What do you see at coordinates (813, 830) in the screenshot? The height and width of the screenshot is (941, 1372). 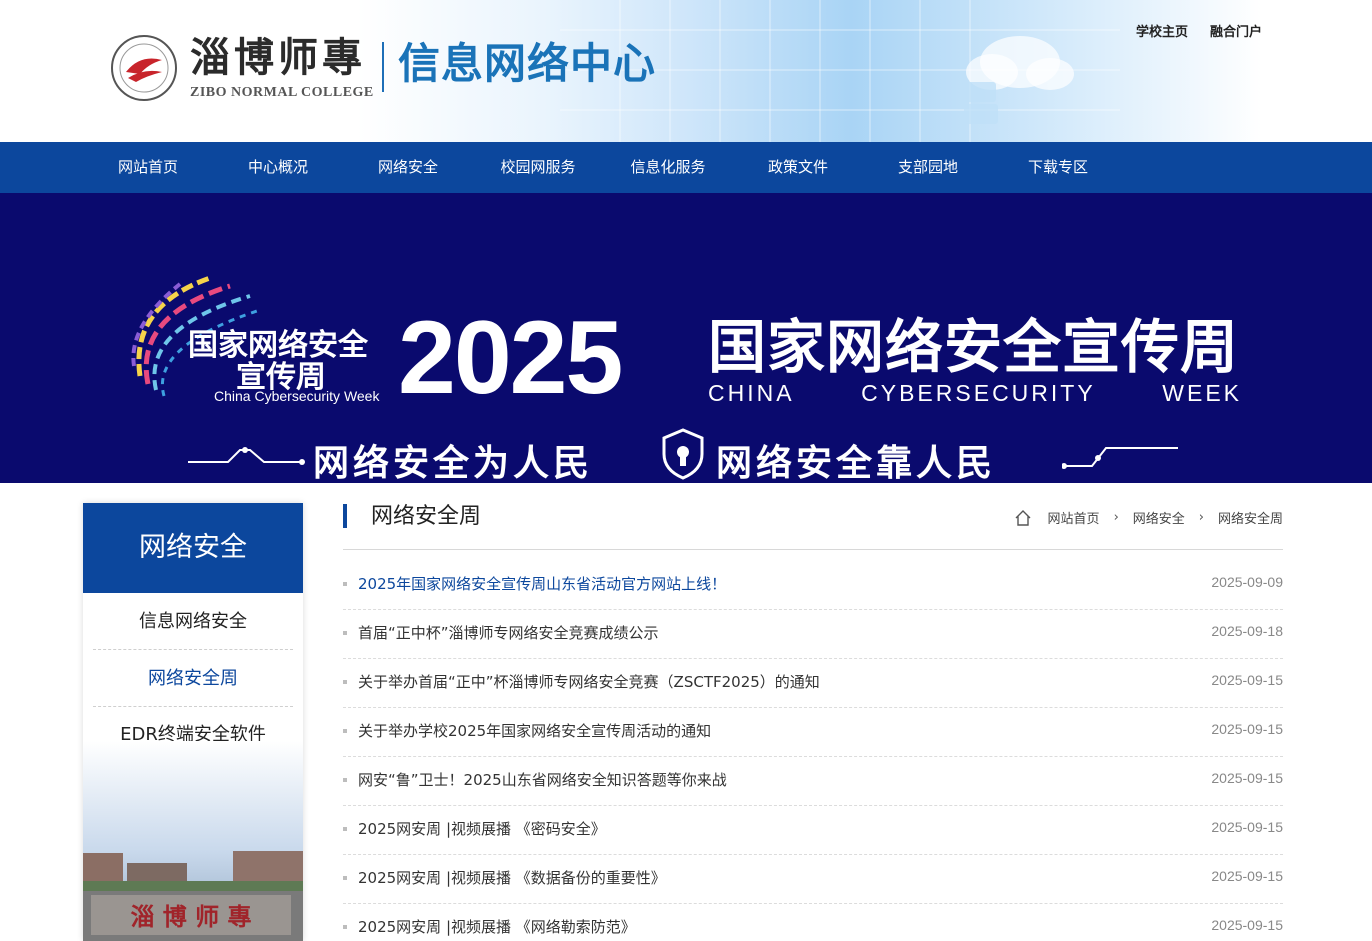 I see `list-item: 2025网安周 |视频展播 《密码安全》 2025-09-15` at bounding box center [813, 830].